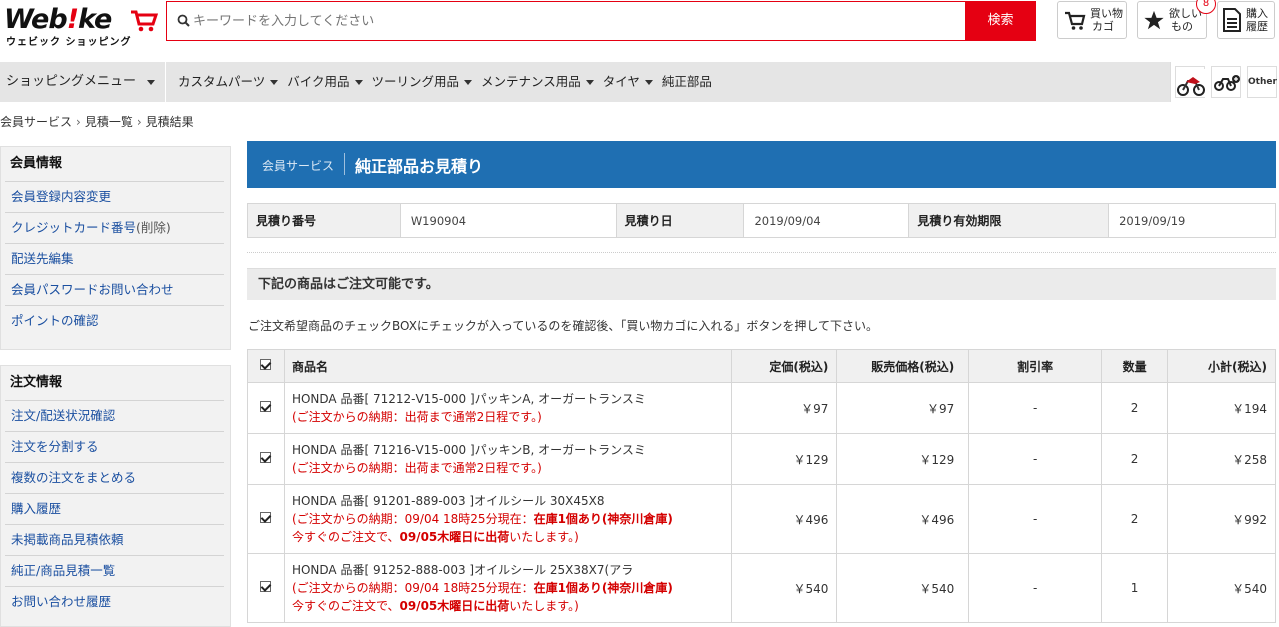  I want to click on cart-label-2: カゴ, so click(1103, 26).